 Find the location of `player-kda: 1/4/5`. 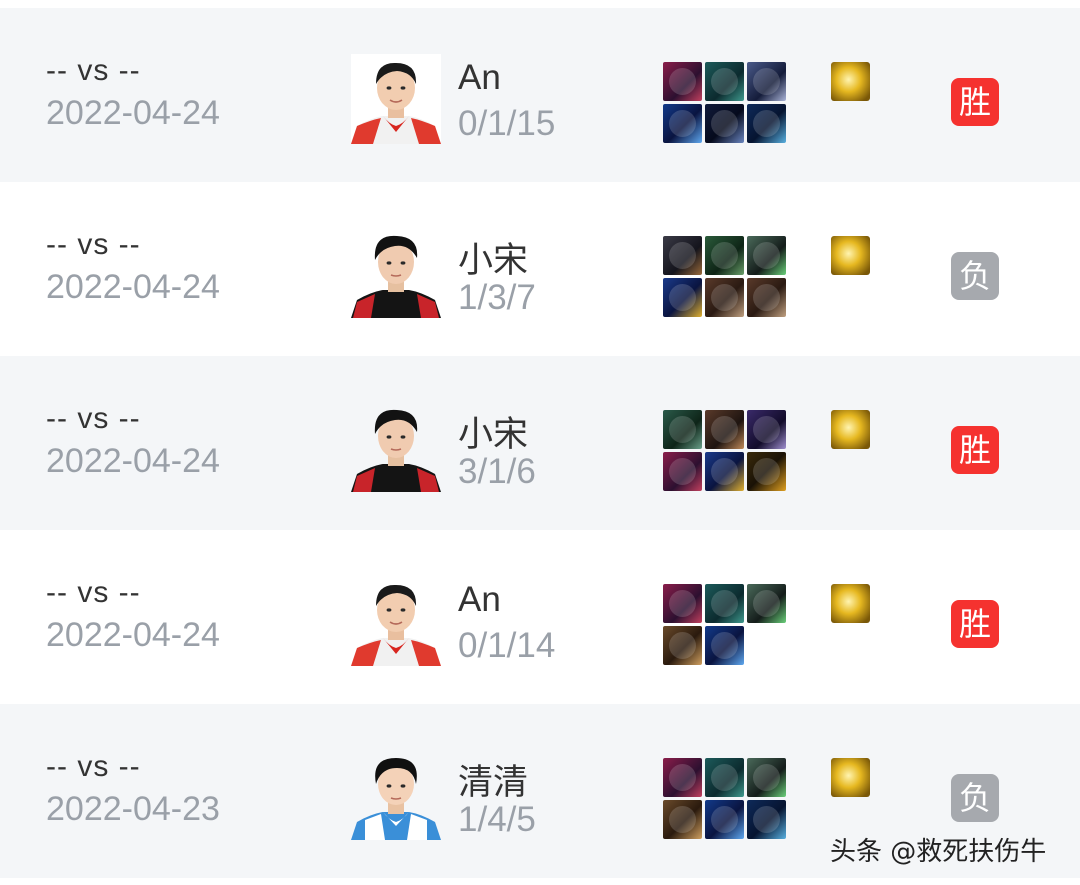

player-kda: 1/4/5 is located at coordinates (497, 819).